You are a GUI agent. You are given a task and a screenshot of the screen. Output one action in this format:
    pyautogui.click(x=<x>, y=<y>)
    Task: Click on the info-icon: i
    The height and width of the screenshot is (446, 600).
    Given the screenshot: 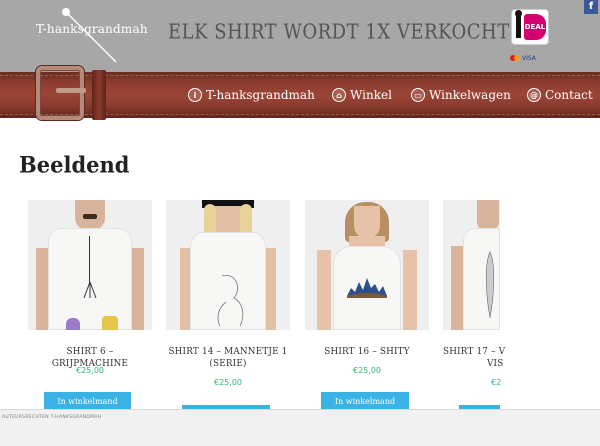 What is the action you would take?
    pyautogui.click(x=195, y=95)
    